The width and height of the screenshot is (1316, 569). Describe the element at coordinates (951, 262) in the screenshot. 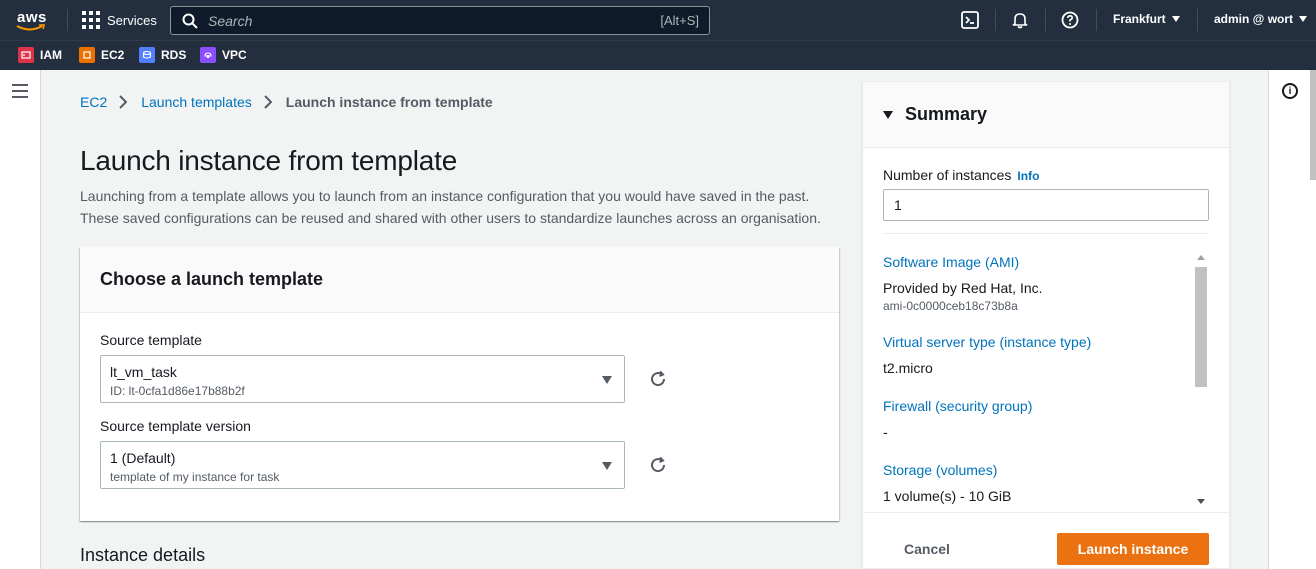

I see `ami-link: Software Image (AMI)` at that location.